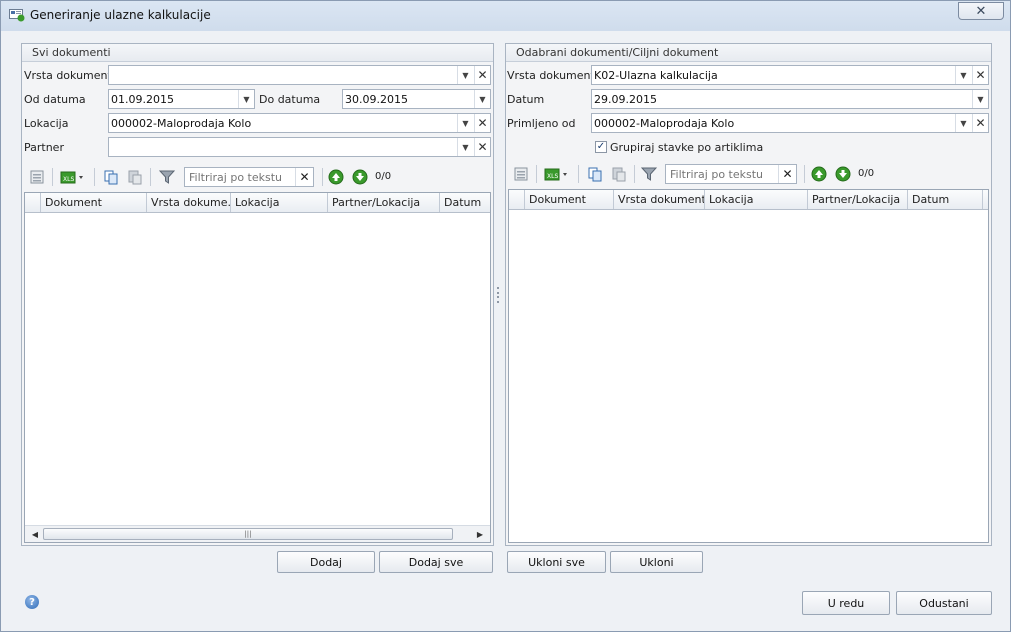 This screenshot has height=632, width=1011. Describe the element at coordinates (436, 562) in the screenshot. I see `dodaj-sve-button: Dodaj sve` at that location.